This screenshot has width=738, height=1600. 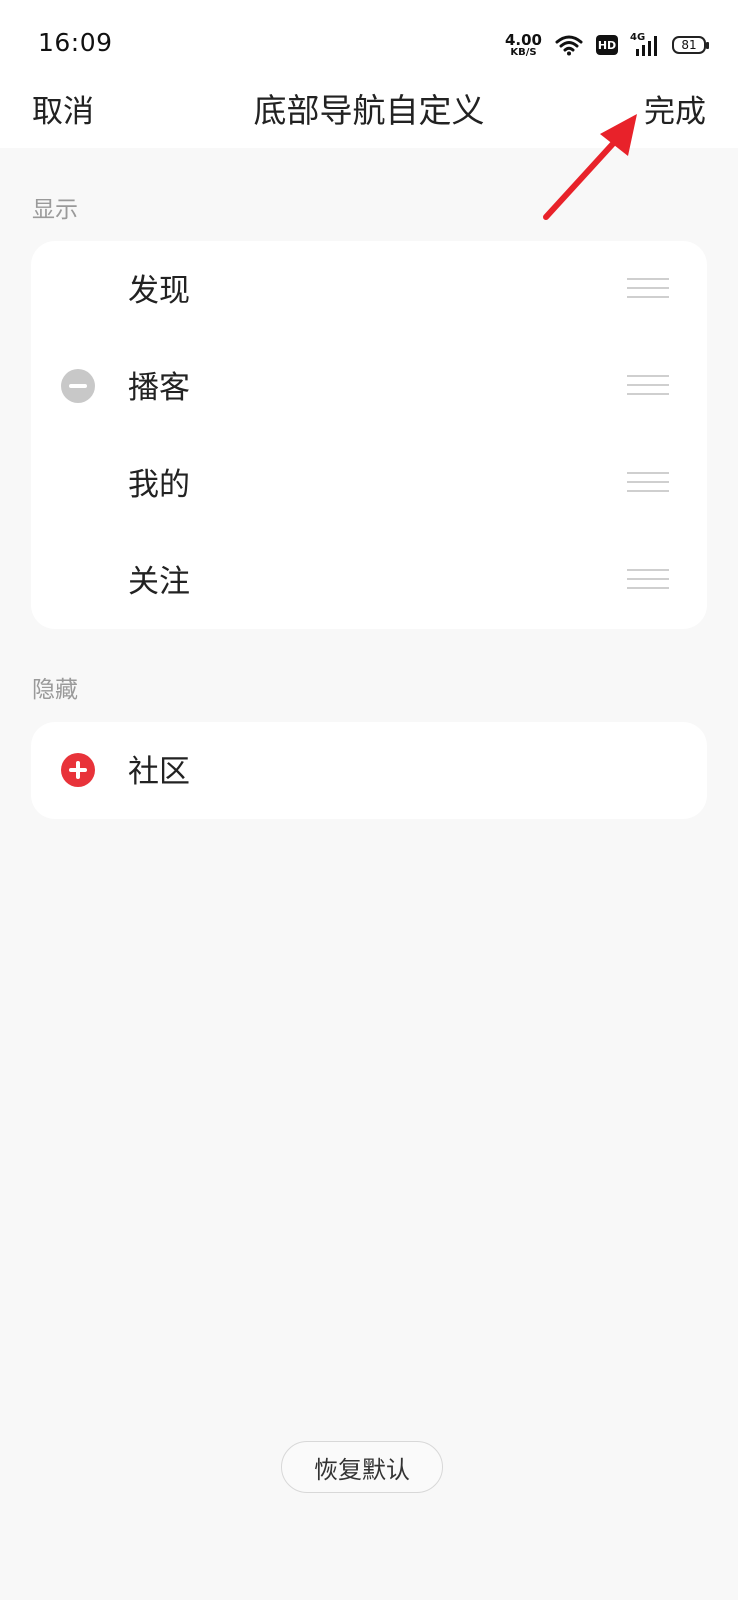 What do you see at coordinates (369, 386) in the screenshot?
I see `list-item-podcast: 播客` at bounding box center [369, 386].